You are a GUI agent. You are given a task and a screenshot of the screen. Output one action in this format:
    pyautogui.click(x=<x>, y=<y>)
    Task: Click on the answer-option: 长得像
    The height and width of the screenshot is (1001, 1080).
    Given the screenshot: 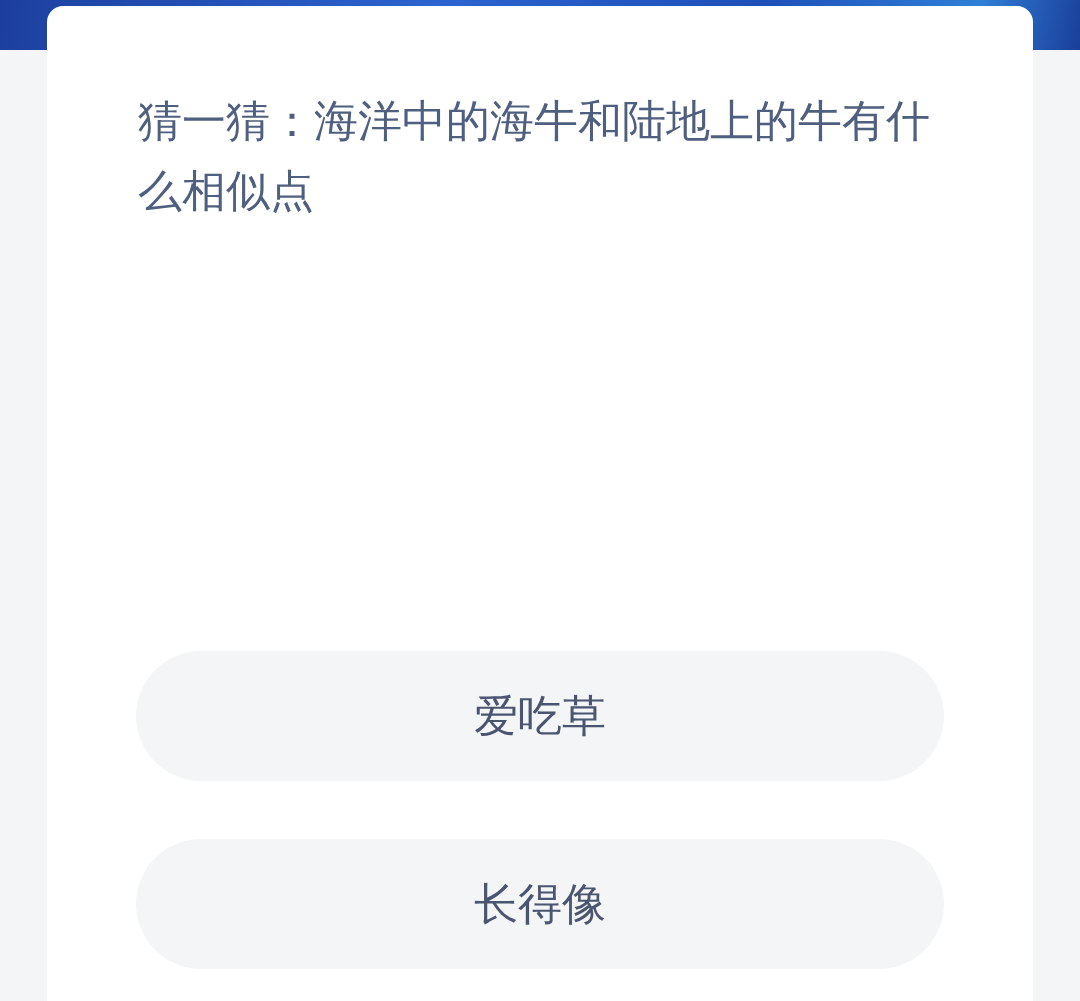 What is the action you would take?
    pyautogui.click(x=540, y=904)
    